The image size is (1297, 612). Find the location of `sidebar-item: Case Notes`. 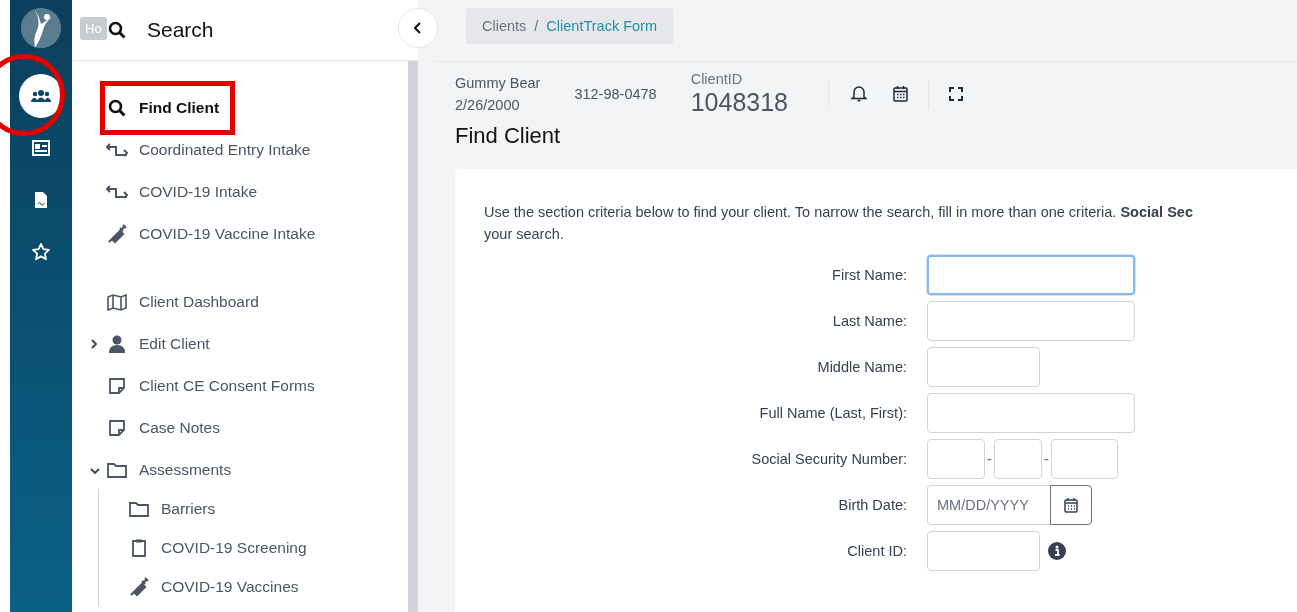

sidebar-item: Case Notes is located at coordinates (258, 428).